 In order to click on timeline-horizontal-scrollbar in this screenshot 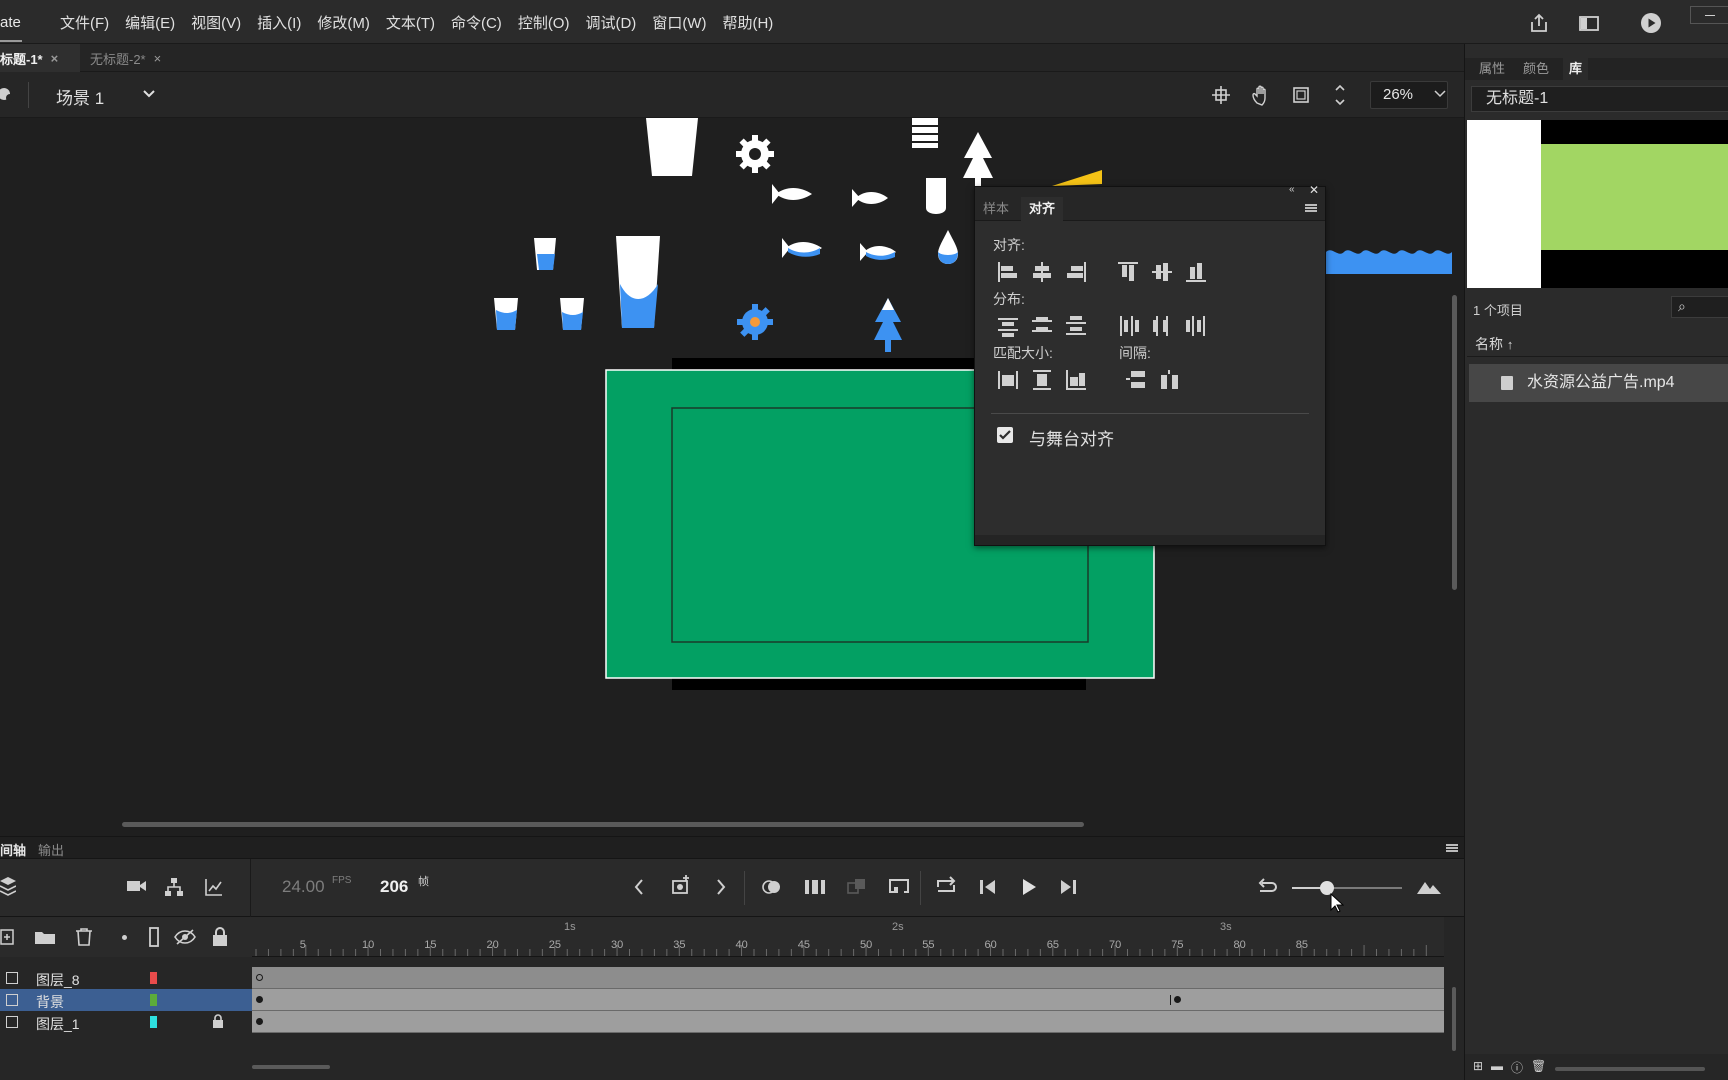, I will do `click(291, 1067)`.